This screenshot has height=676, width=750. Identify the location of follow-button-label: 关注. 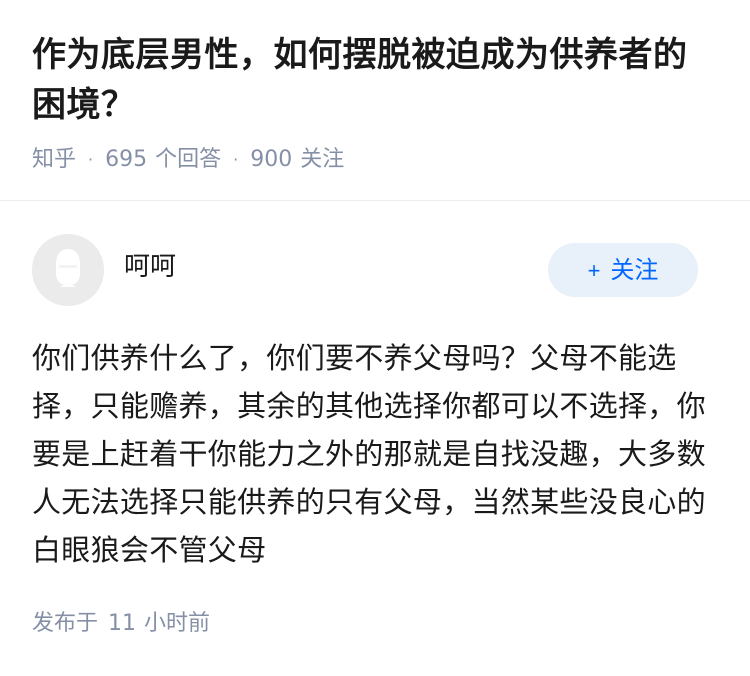
(634, 270).